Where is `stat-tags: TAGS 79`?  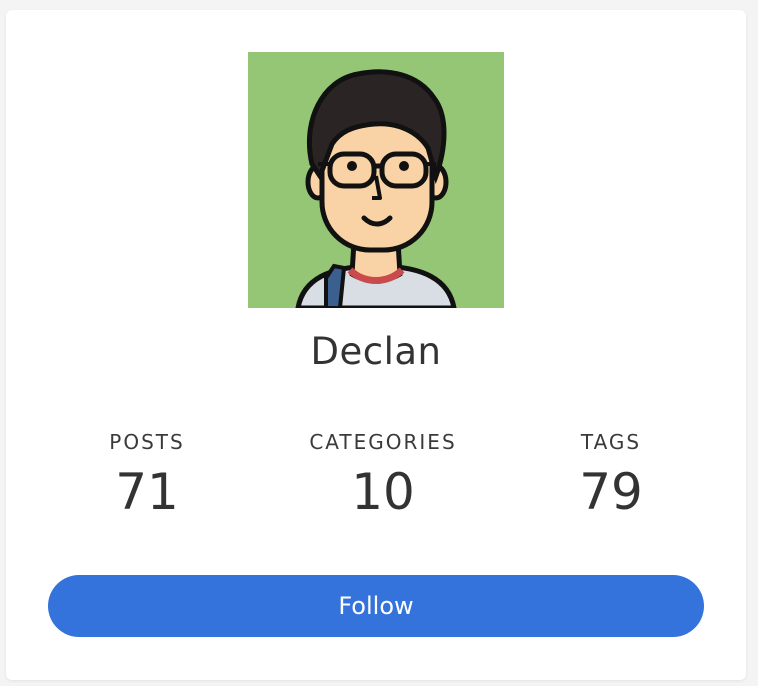 stat-tags: TAGS 79 is located at coordinates (611, 476).